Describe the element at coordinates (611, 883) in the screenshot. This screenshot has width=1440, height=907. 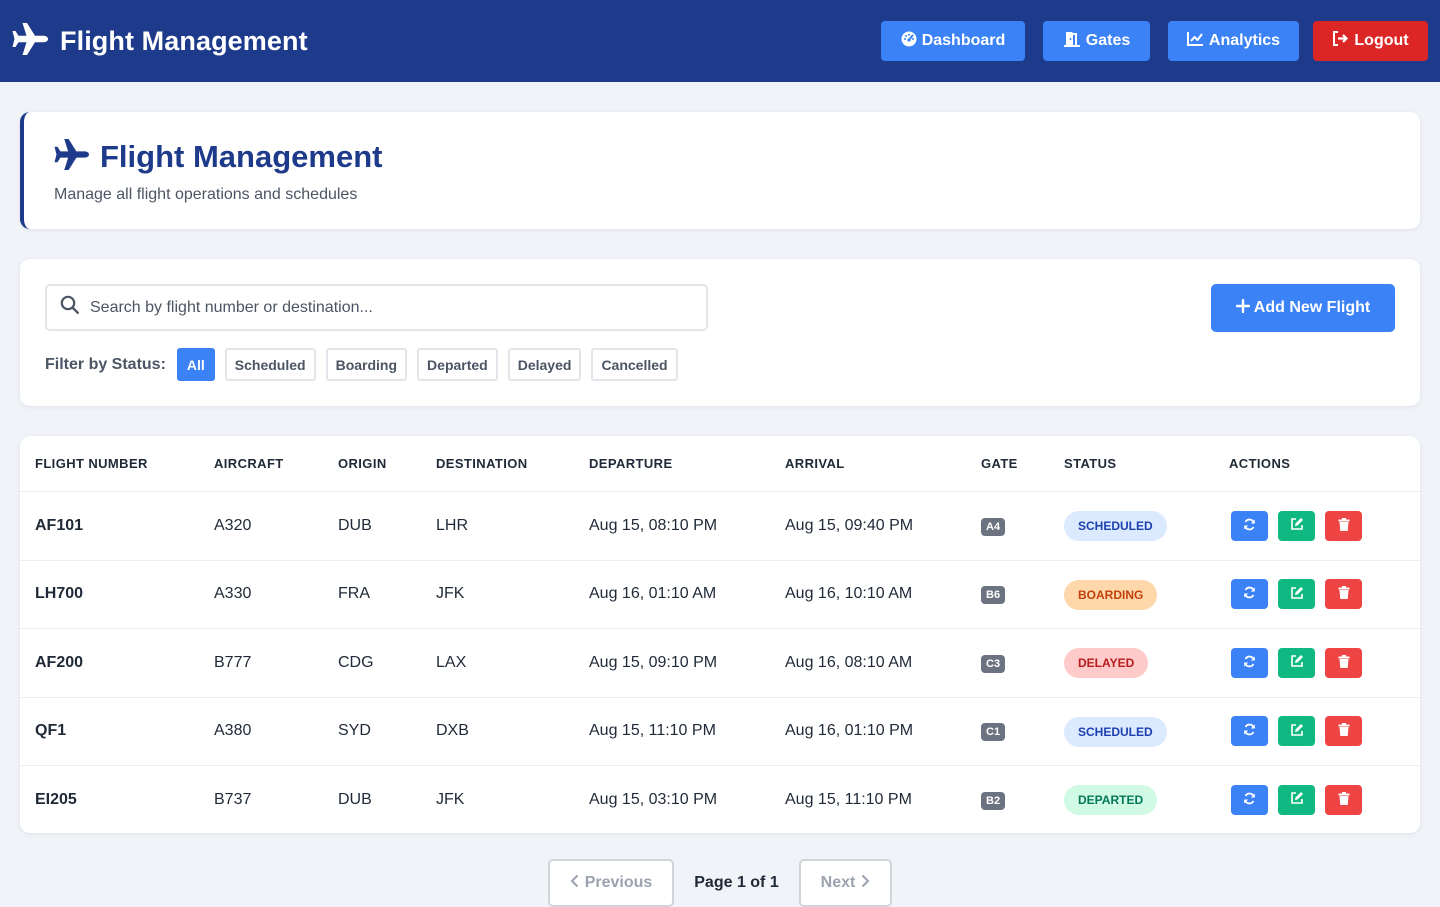
I see `previous-page-button: Previous` at that location.